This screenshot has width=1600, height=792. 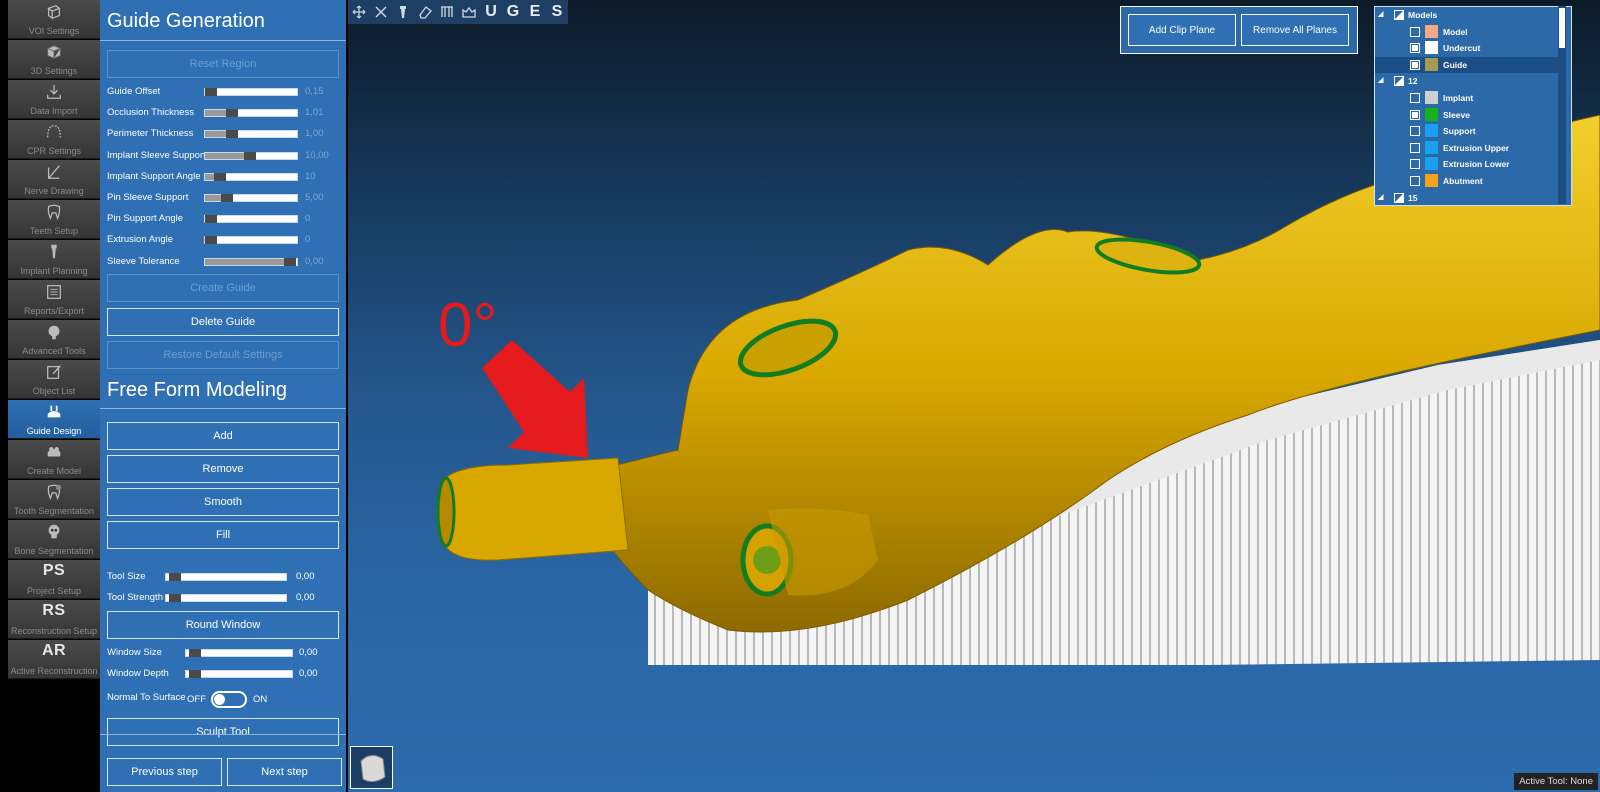 What do you see at coordinates (1467, 32) in the screenshot?
I see `tree-item-model: Model` at bounding box center [1467, 32].